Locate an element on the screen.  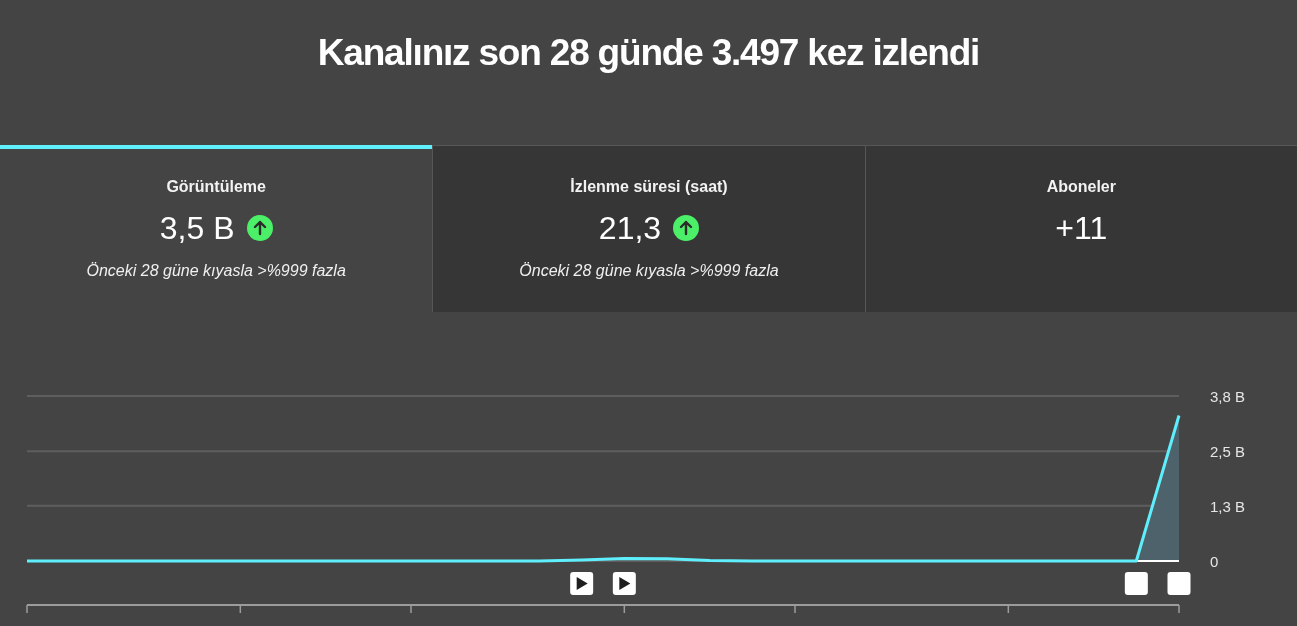
y-axis-label: 1,3 B is located at coordinates (1228, 506).